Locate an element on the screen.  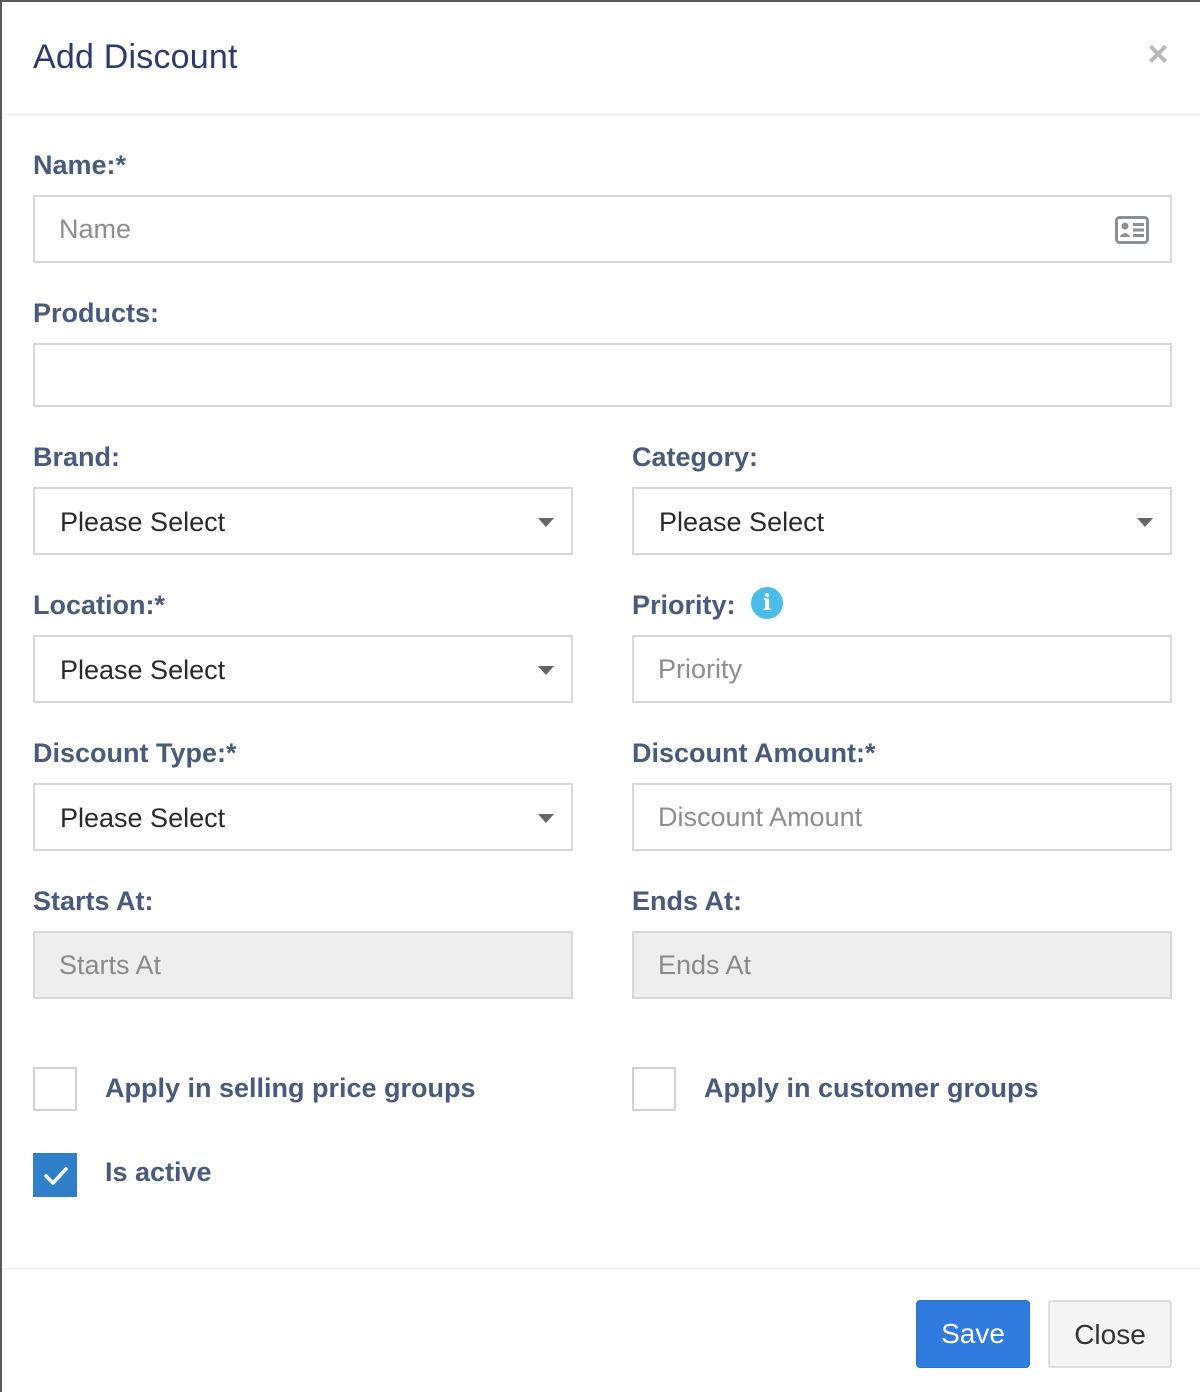
discount-amount-label: Discount Amount:* is located at coordinates (754, 753).